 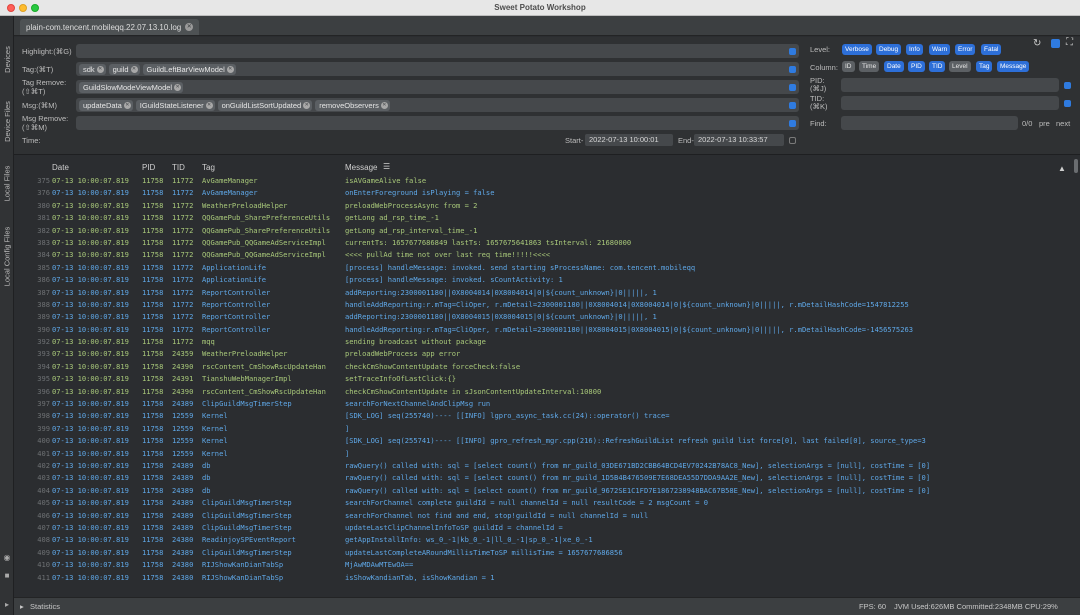 I want to click on sidebar-tab-devices: Devices, so click(x=7, y=59).